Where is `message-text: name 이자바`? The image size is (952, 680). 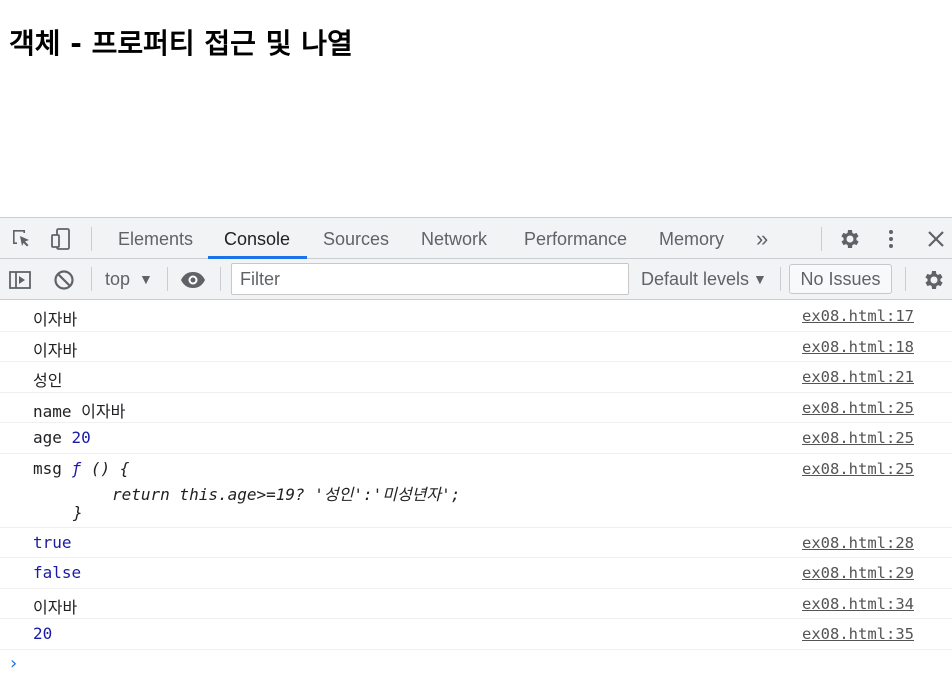
message-text: name 이자바 is located at coordinates (79, 410).